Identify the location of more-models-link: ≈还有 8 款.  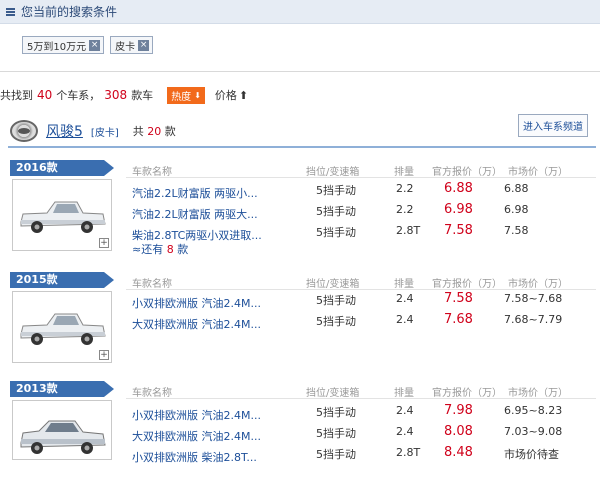
(160, 249).